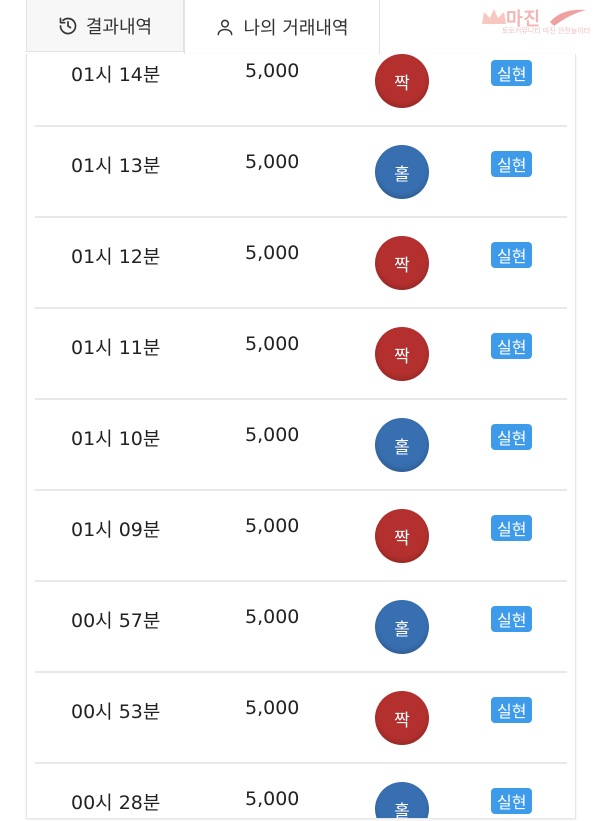  What do you see at coordinates (494, 16) in the screenshot?
I see `crown-icon` at bounding box center [494, 16].